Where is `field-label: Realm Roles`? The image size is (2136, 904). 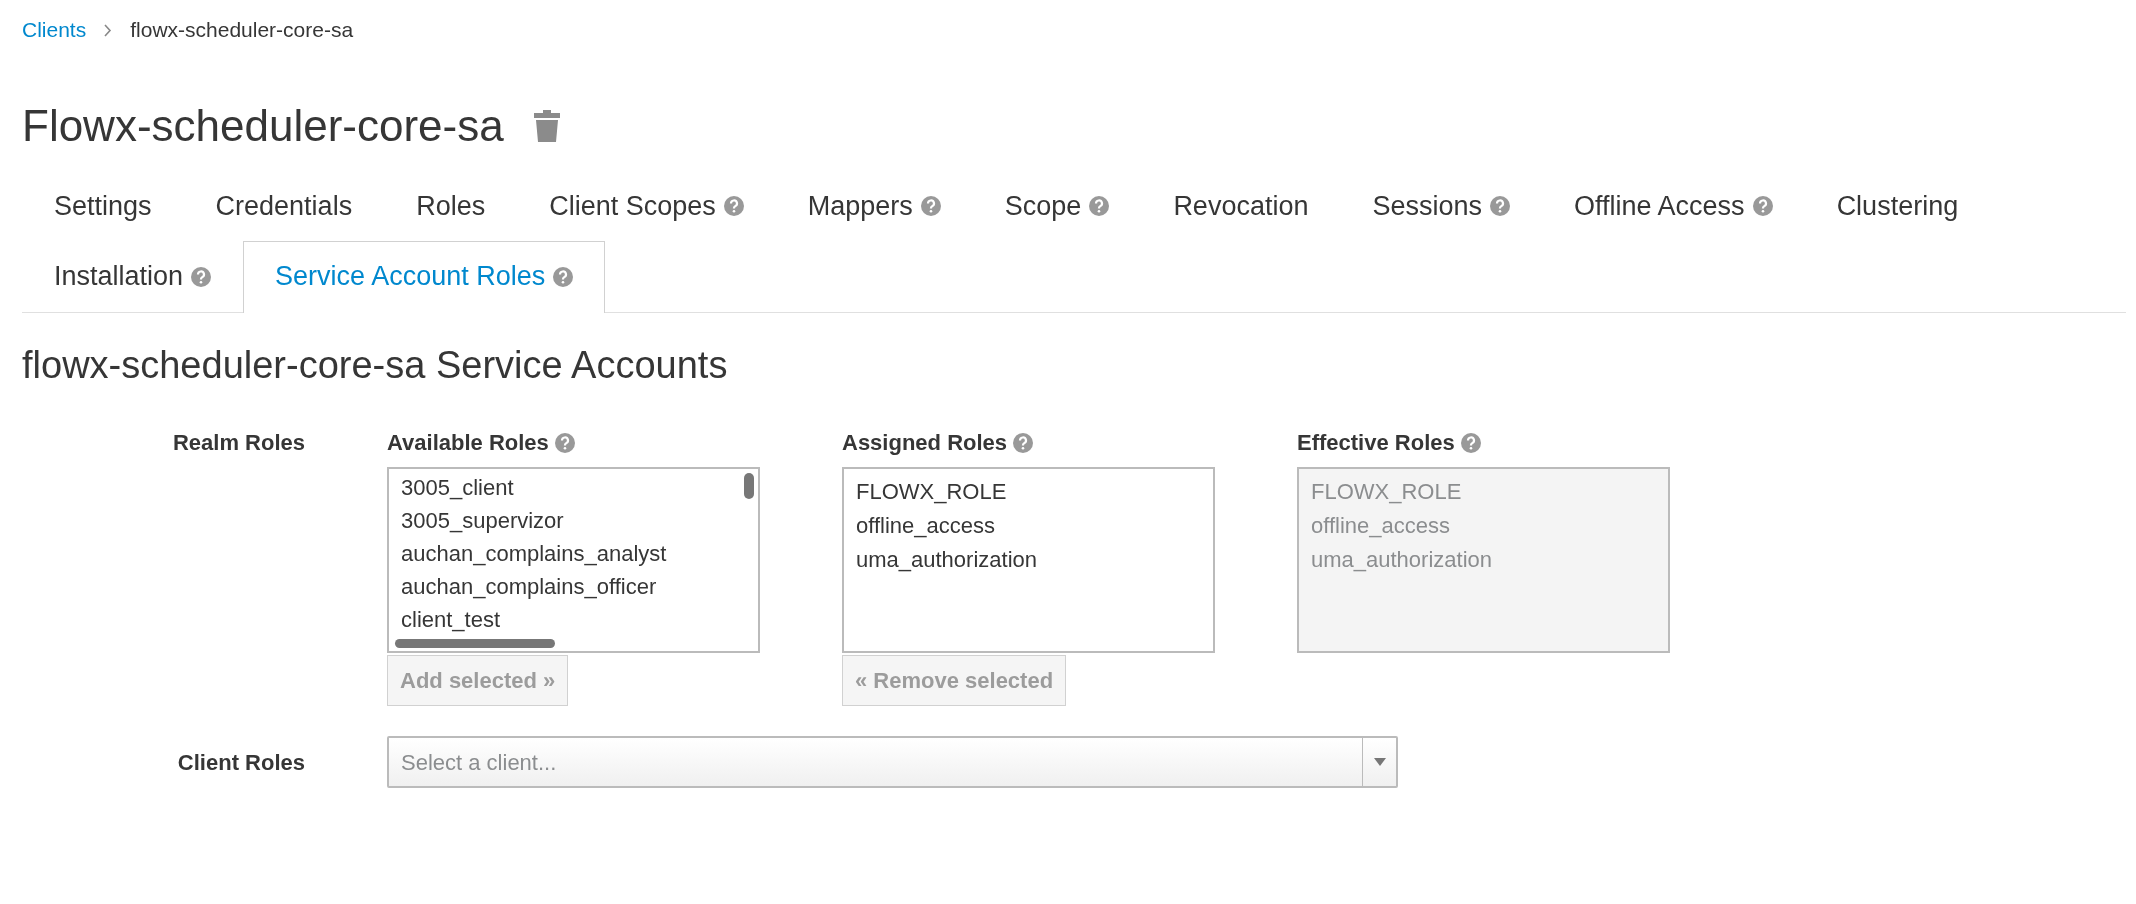 field-label: Realm Roles is located at coordinates (238, 443).